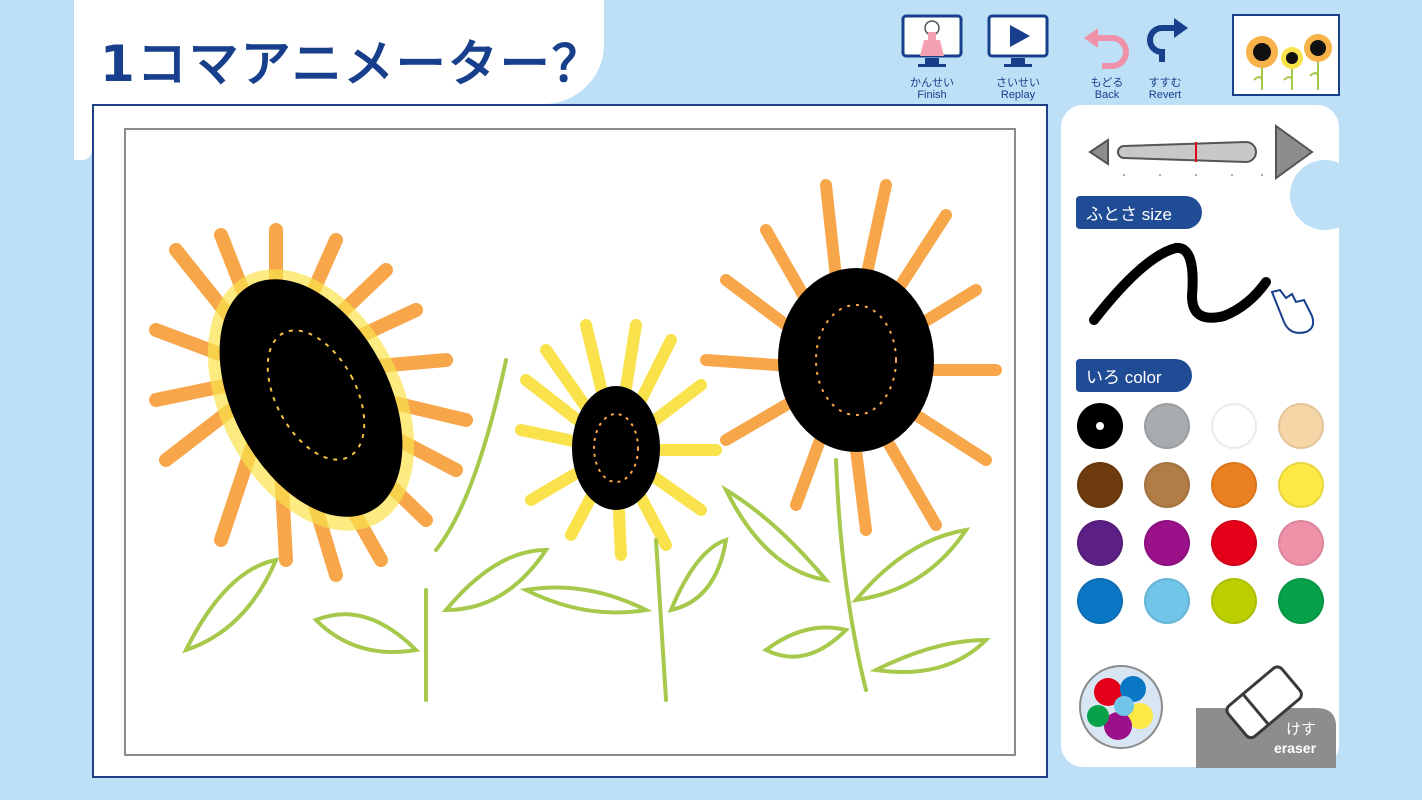 The image size is (1422, 800). I want to click on replay-label-jp: さいせい, so click(1018, 82).